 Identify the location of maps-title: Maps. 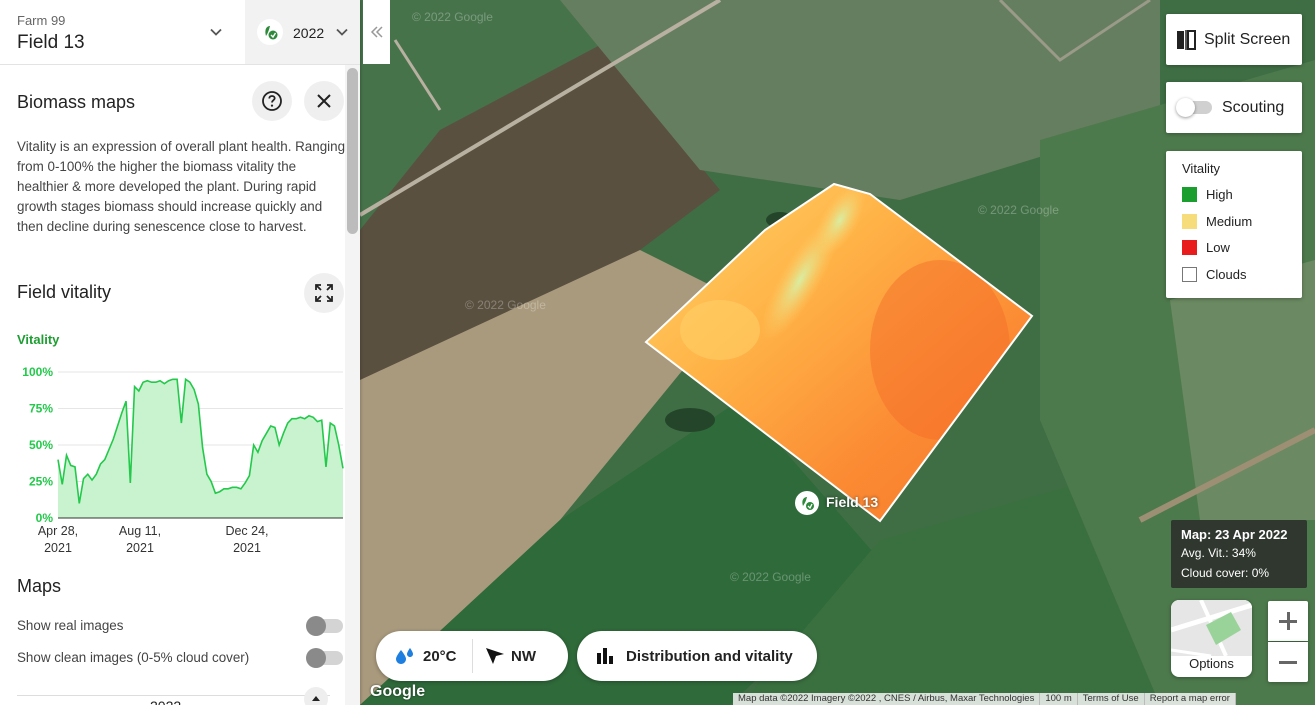
(39, 586).